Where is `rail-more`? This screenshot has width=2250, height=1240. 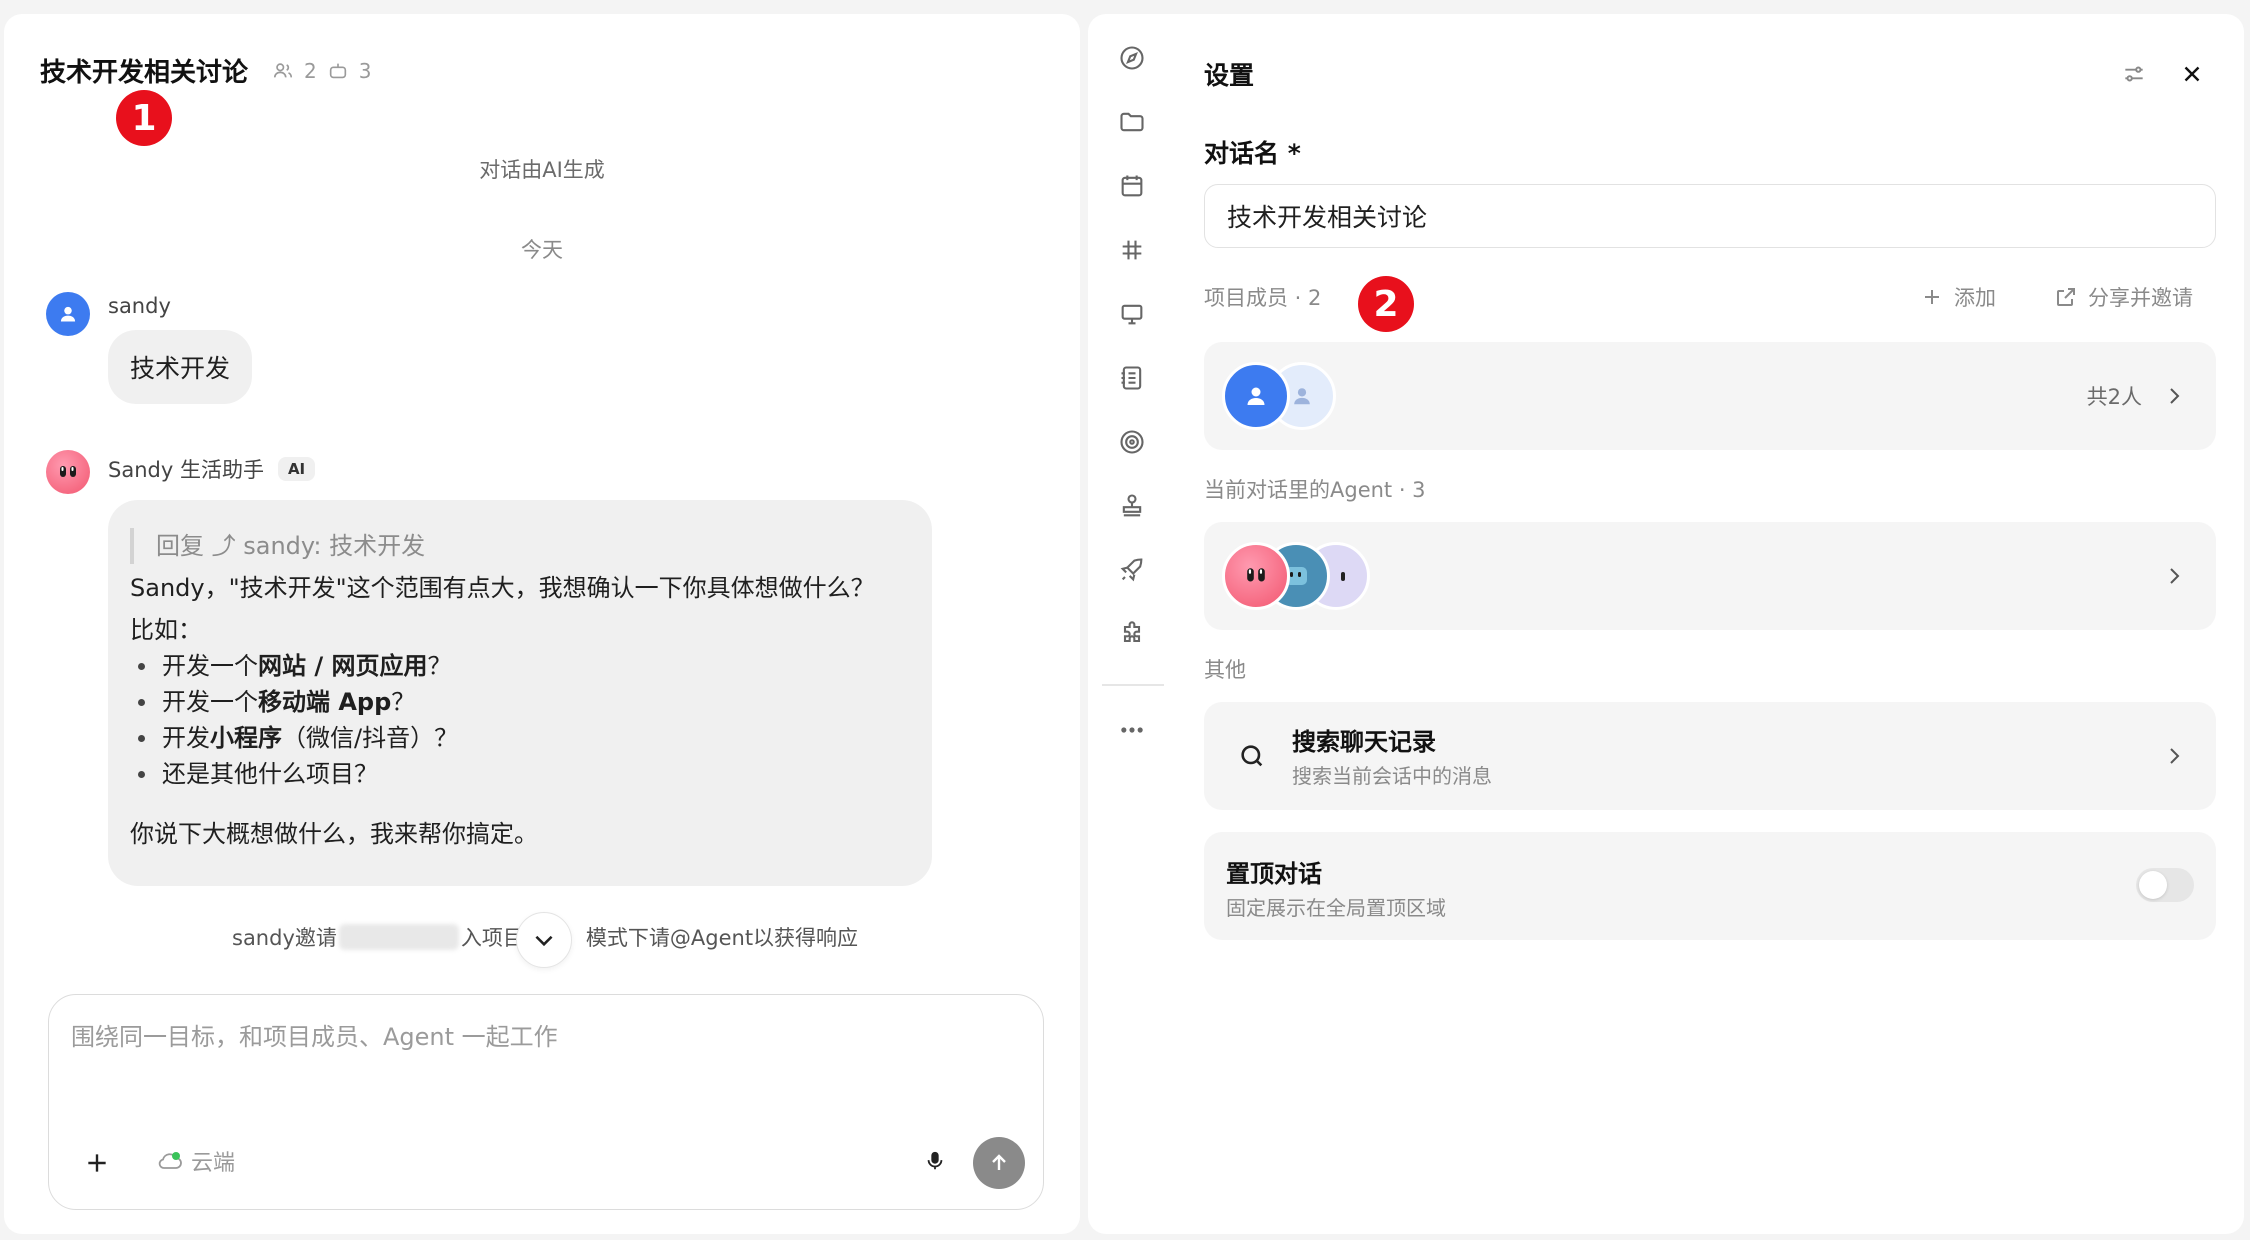
rail-more is located at coordinates (1132, 730).